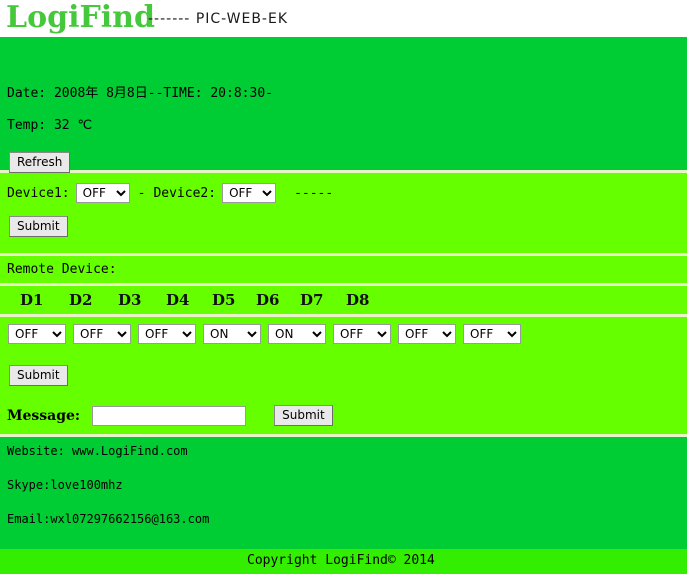 The width and height of the screenshot is (687, 577). I want to click on message-submit-button: Submit, so click(303, 415).